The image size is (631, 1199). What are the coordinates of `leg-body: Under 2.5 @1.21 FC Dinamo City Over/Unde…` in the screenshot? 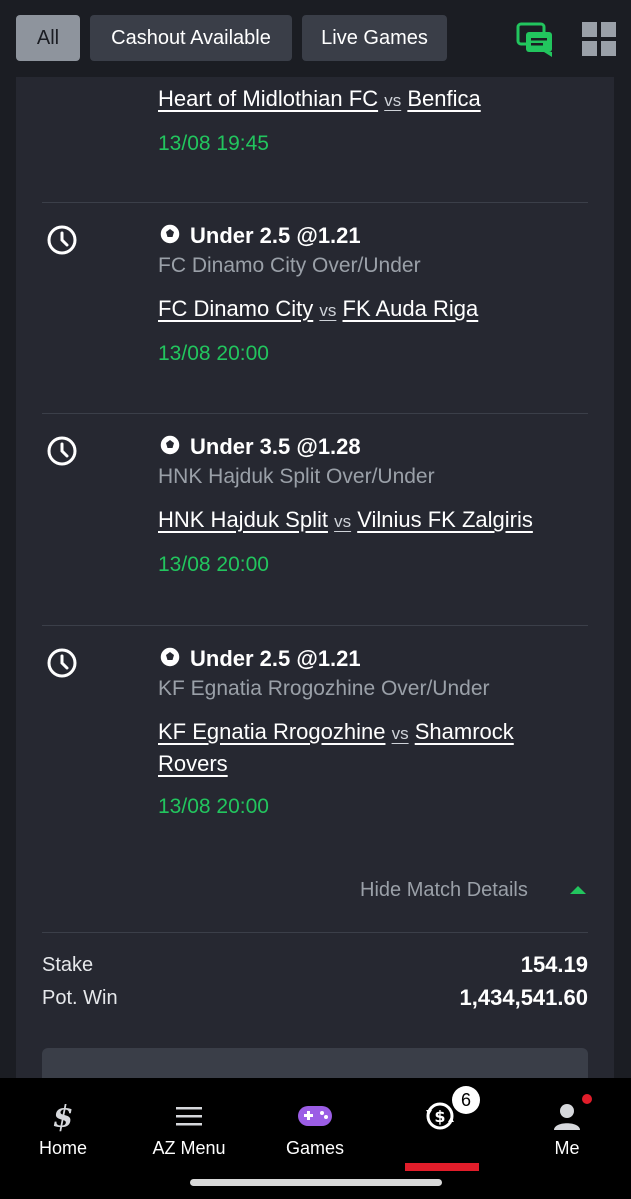 It's located at (373, 295).